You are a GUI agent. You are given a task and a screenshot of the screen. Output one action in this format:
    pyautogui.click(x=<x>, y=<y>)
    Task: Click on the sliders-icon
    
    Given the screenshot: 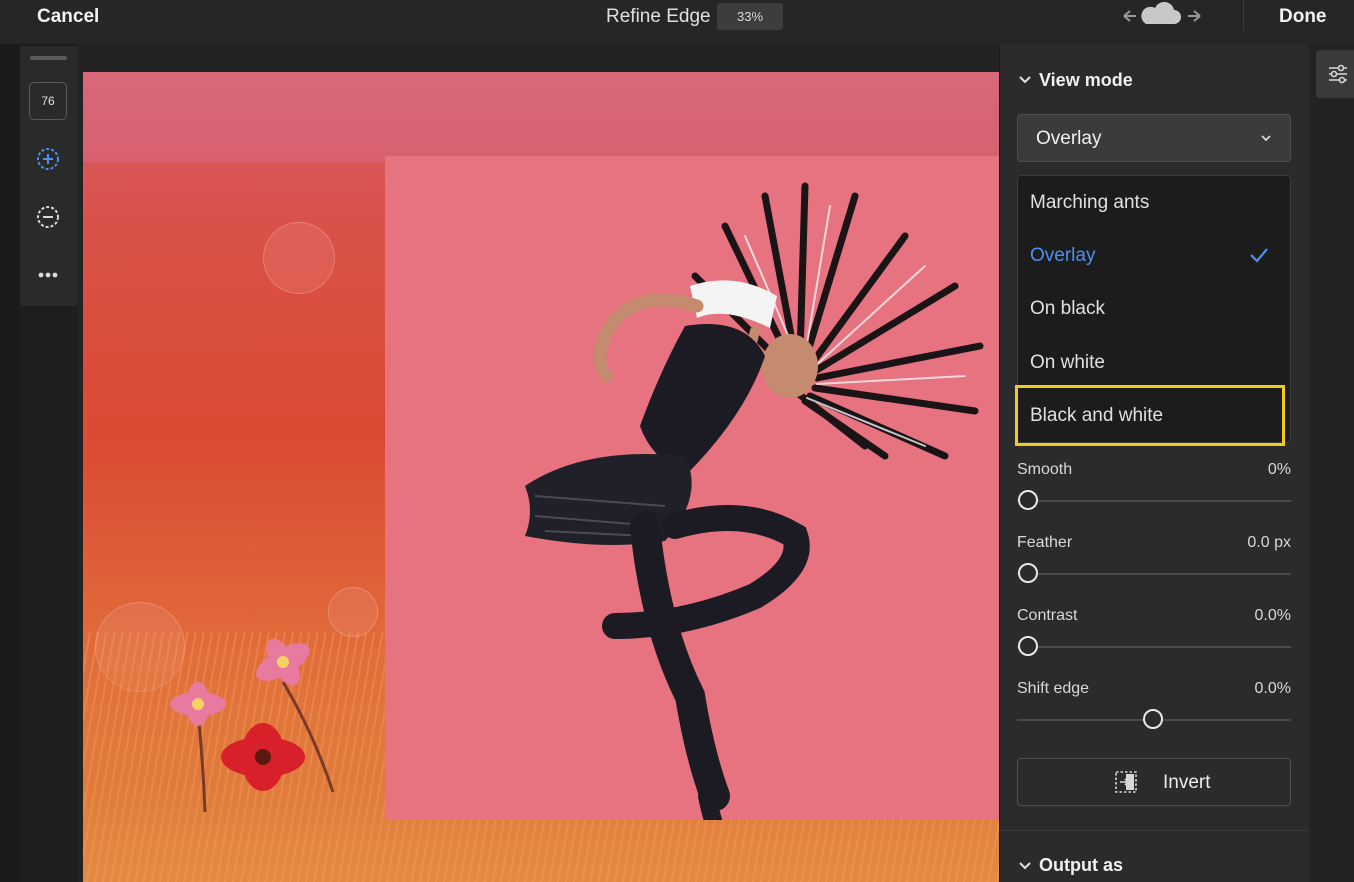 What is the action you would take?
    pyautogui.click(x=1338, y=74)
    